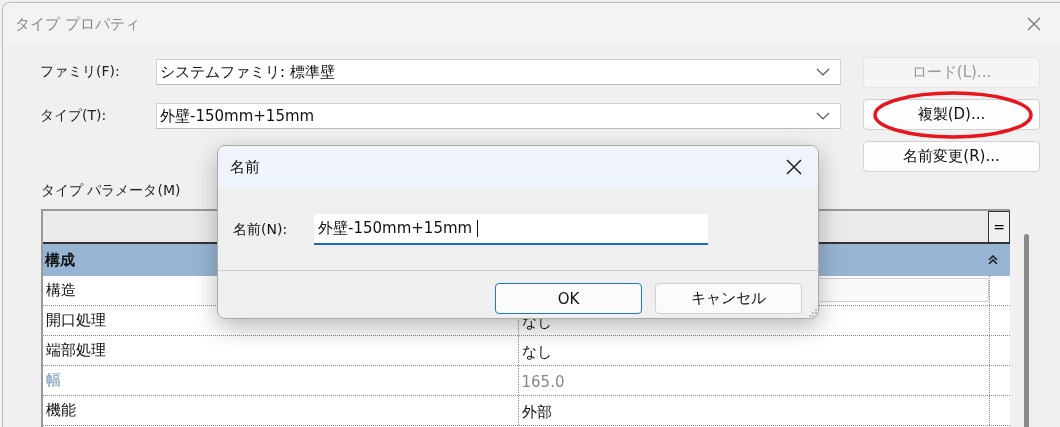 The width and height of the screenshot is (1060, 427). What do you see at coordinates (498, 72) in the screenshot?
I see `dropdown-field: システムファミリ: 標準壁` at bounding box center [498, 72].